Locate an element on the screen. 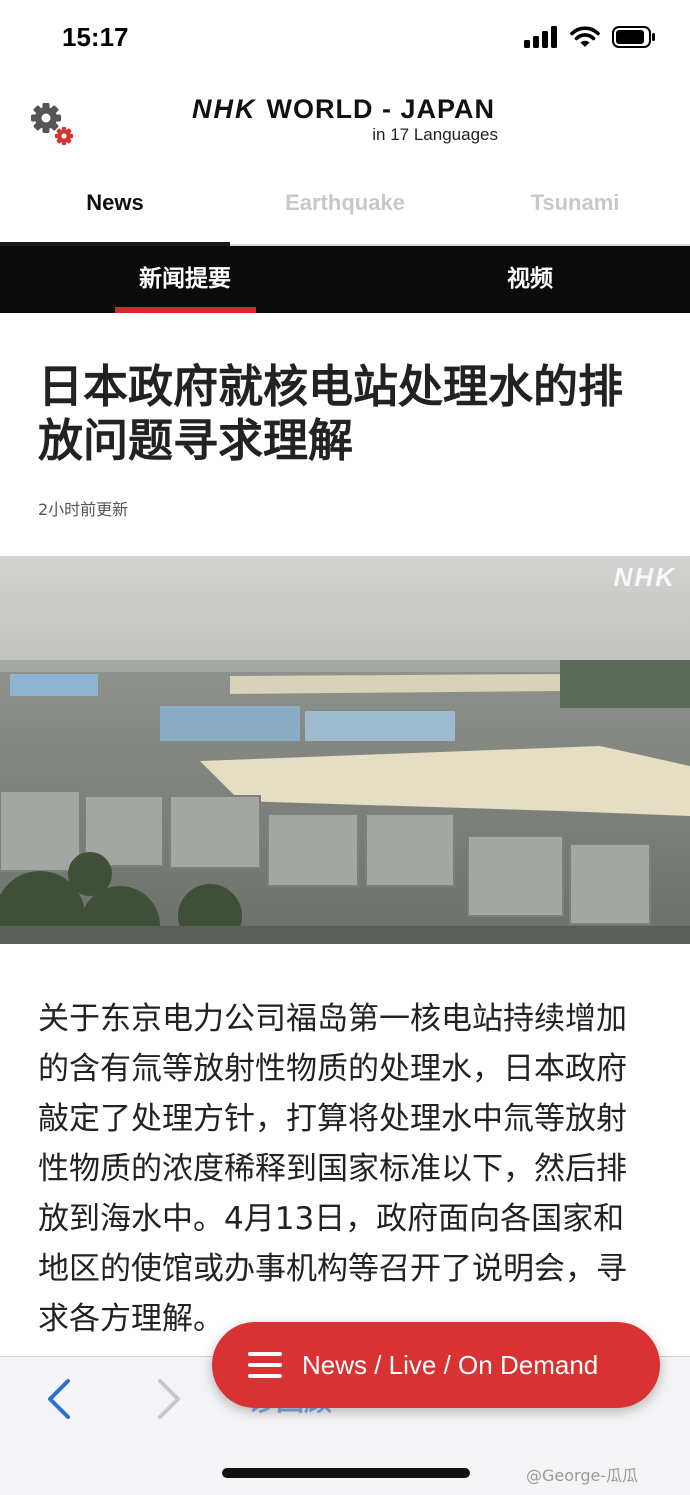  brand-logo: NHK WORLD - JAPAN in 17 Languages is located at coordinates (347, 119).